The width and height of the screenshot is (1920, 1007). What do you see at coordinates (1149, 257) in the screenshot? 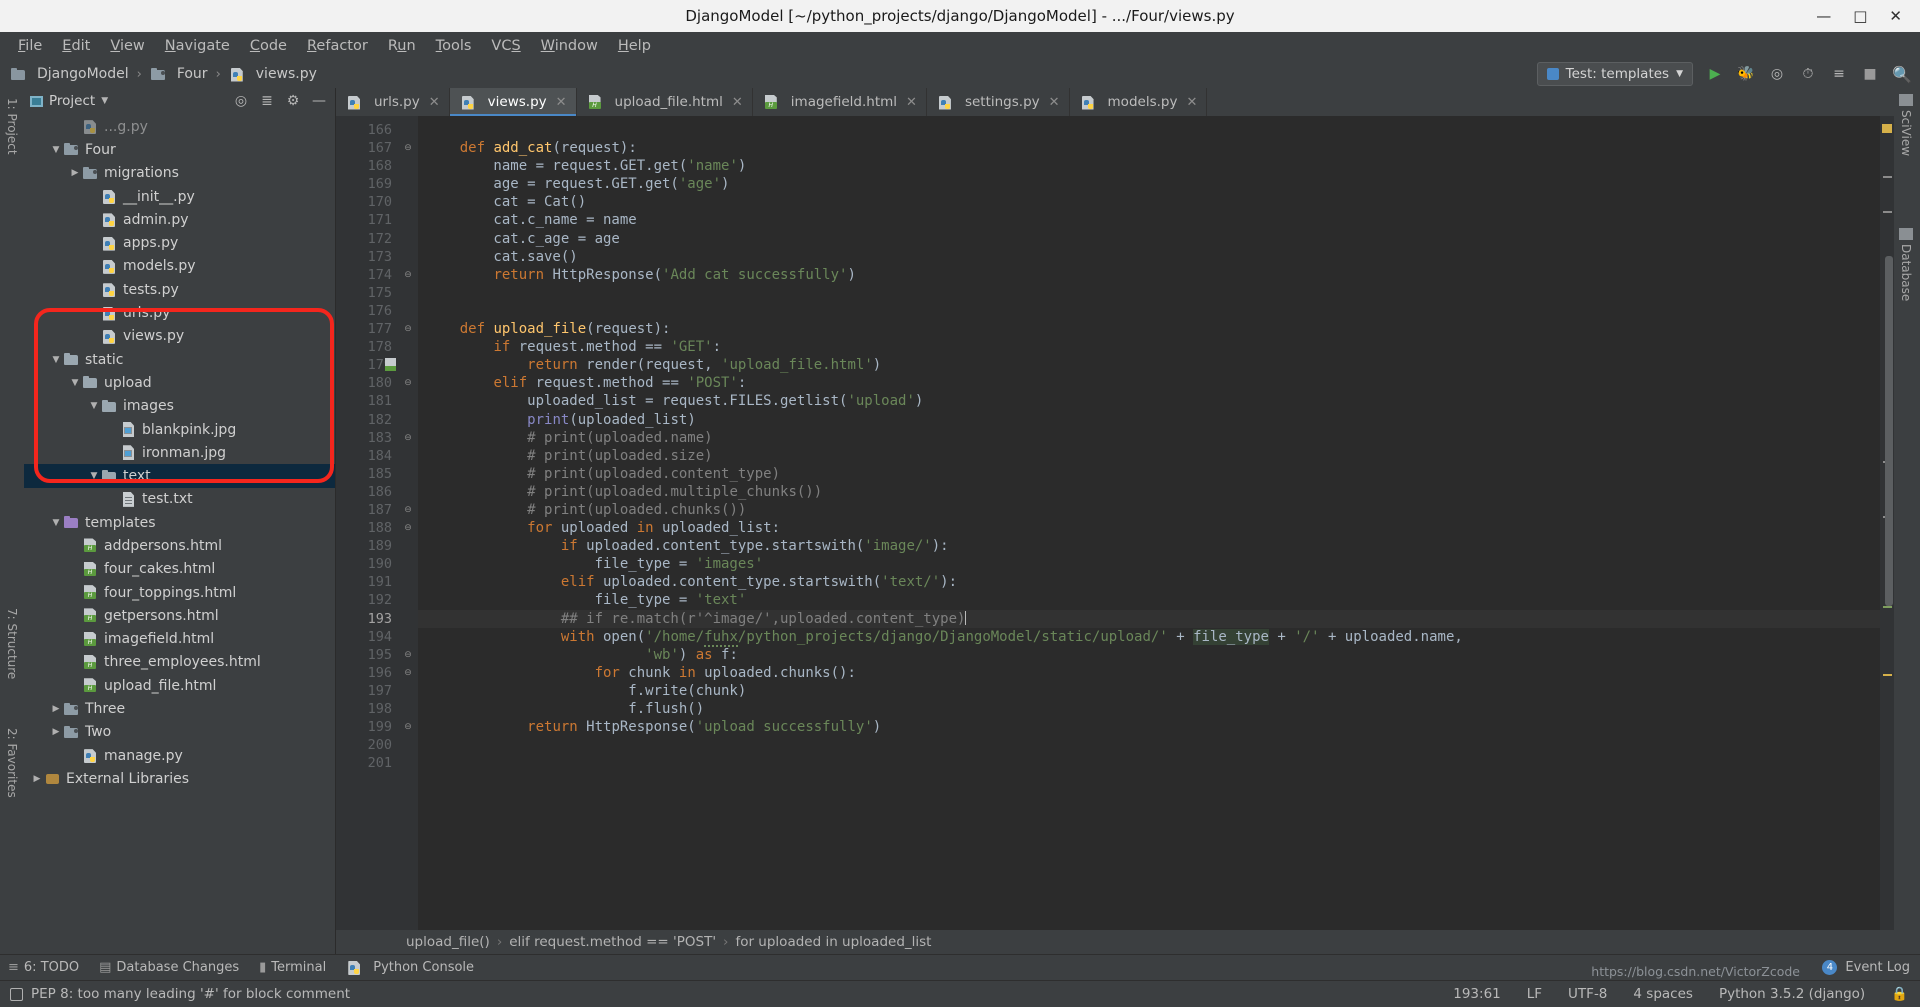
I see `code-line: cat.save()` at bounding box center [1149, 257].